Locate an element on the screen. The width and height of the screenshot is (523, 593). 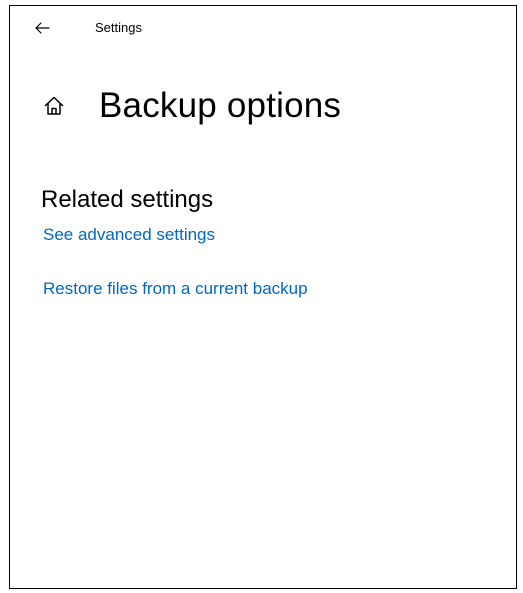
title-bar: Settings is located at coordinates (263, 29).